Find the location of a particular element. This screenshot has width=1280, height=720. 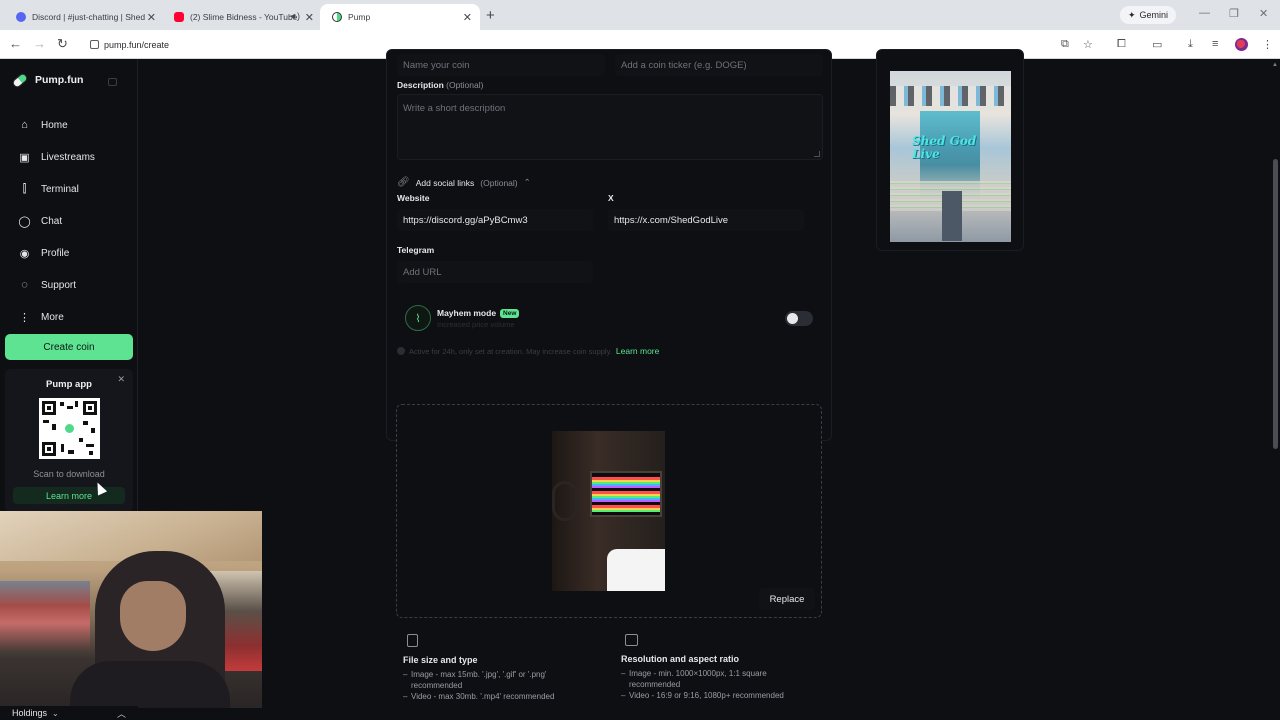

mayhem-toggle is located at coordinates (799, 318).